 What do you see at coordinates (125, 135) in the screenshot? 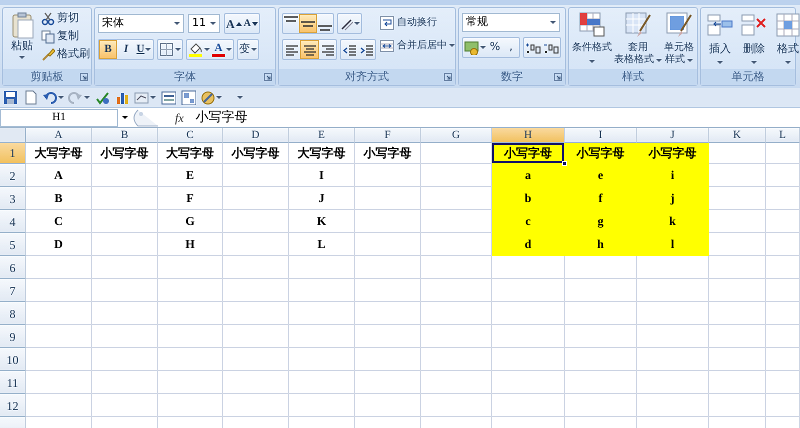
I see `column-header: B` at bounding box center [125, 135].